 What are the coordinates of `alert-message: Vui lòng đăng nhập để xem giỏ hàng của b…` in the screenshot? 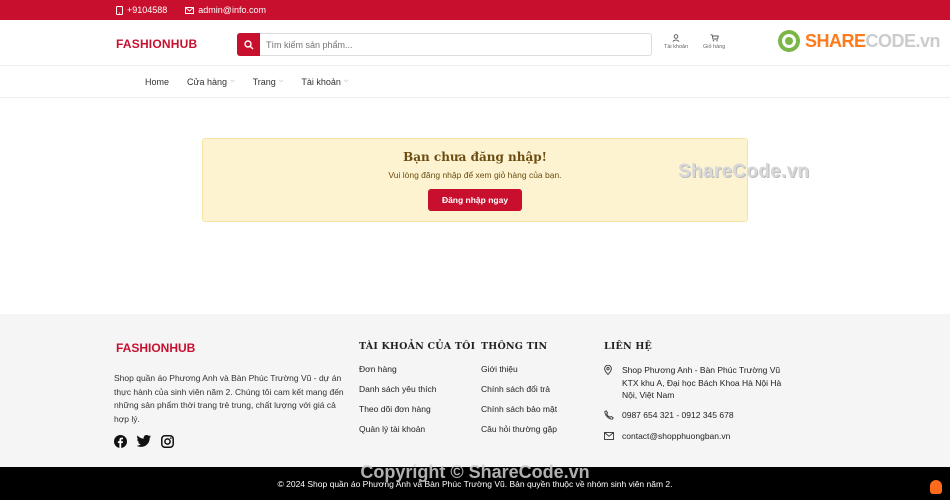 It's located at (475, 175).